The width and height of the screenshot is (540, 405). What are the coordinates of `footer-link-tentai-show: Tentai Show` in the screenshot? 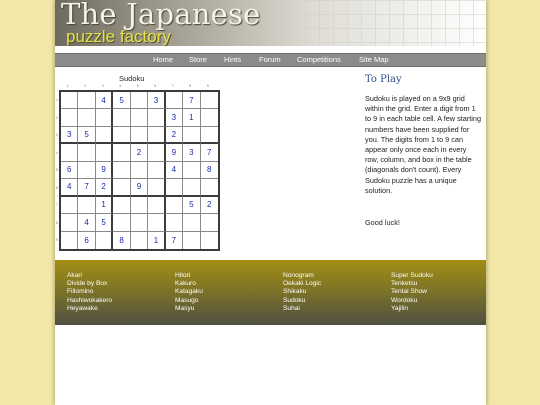 It's located at (441, 292).